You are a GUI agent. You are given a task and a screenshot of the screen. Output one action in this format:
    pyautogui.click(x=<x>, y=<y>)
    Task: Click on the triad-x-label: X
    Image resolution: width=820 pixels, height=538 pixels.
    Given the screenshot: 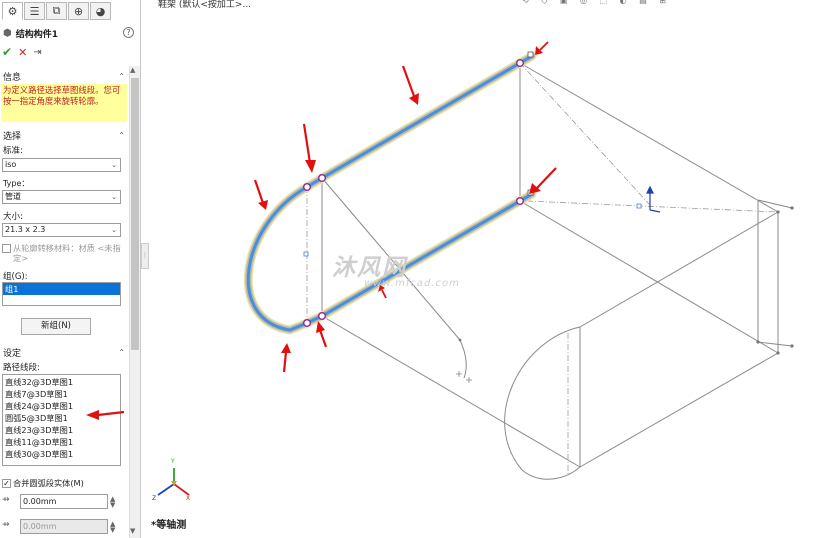 What is the action you would take?
    pyautogui.click(x=188, y=498)
    